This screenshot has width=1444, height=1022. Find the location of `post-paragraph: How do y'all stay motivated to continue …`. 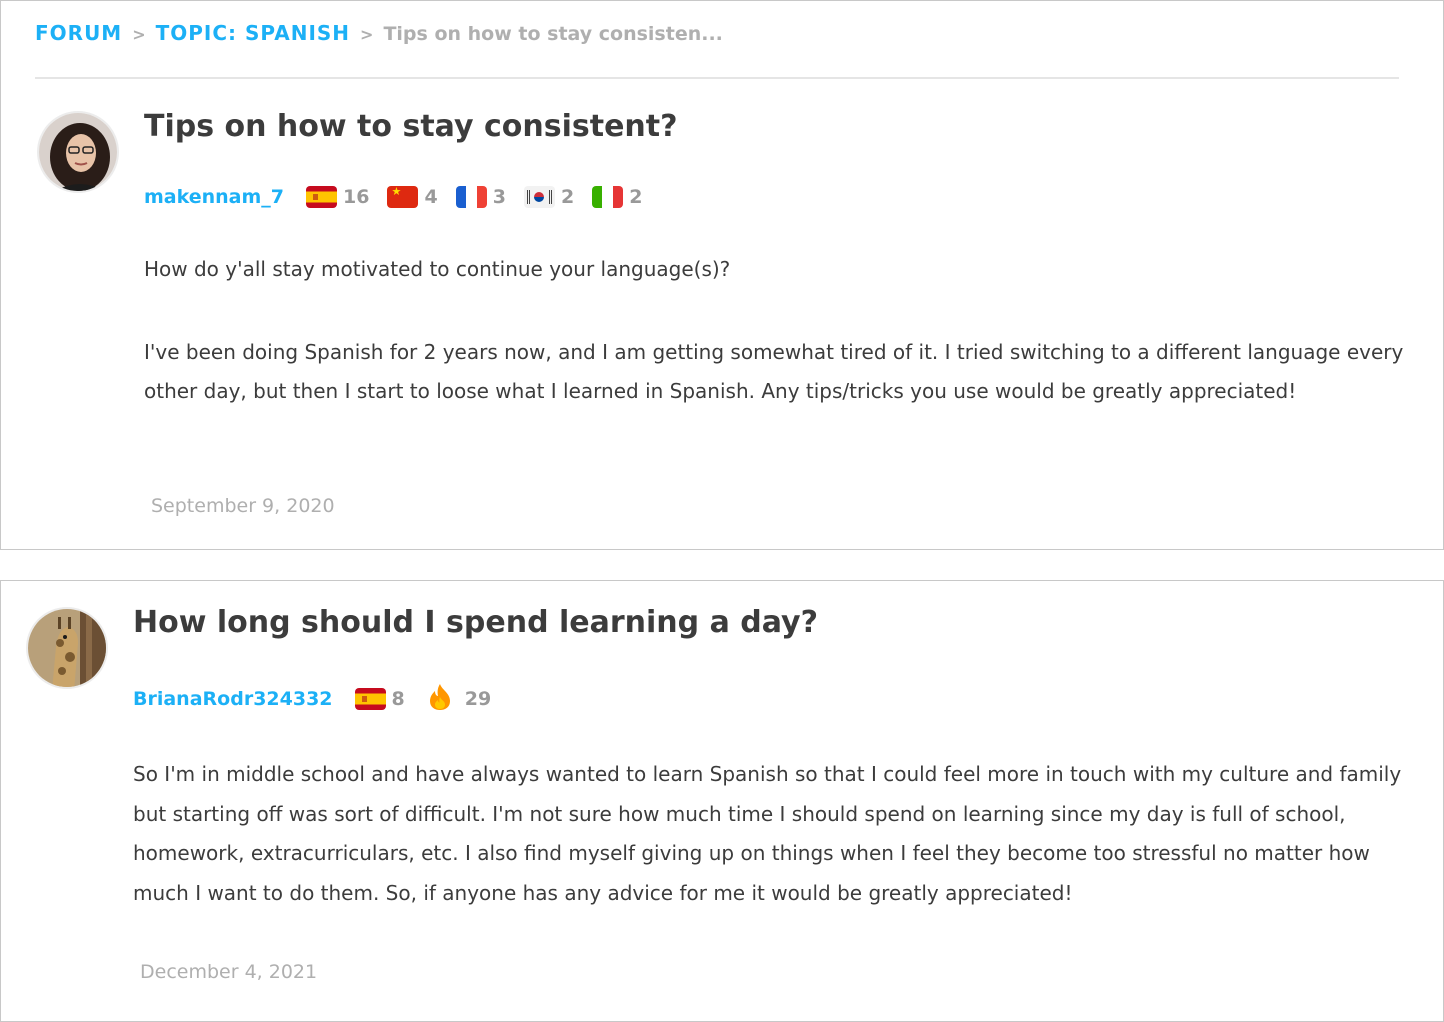

post-paragraph: How do y'all stay motivated to continue … is located at coordinates (437, 269).